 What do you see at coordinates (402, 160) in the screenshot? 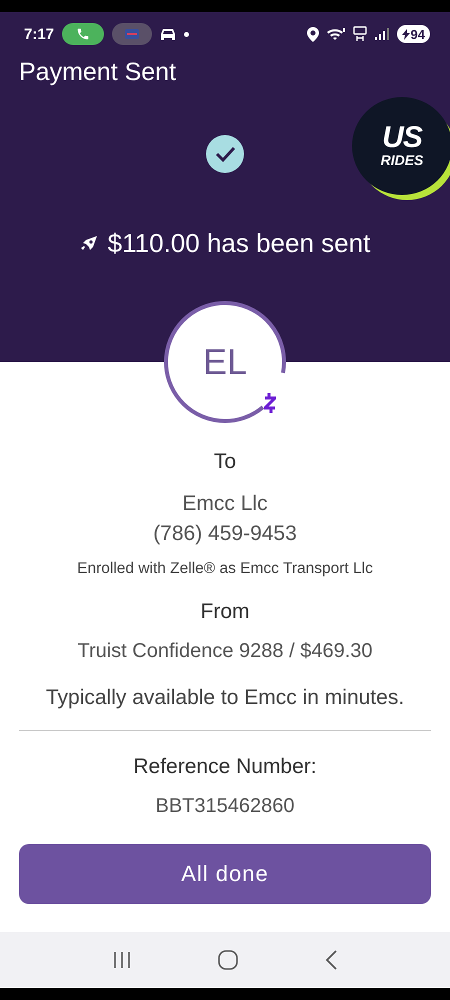
I see `logo-subtext: RIDES` at bounding box center [402, 160].